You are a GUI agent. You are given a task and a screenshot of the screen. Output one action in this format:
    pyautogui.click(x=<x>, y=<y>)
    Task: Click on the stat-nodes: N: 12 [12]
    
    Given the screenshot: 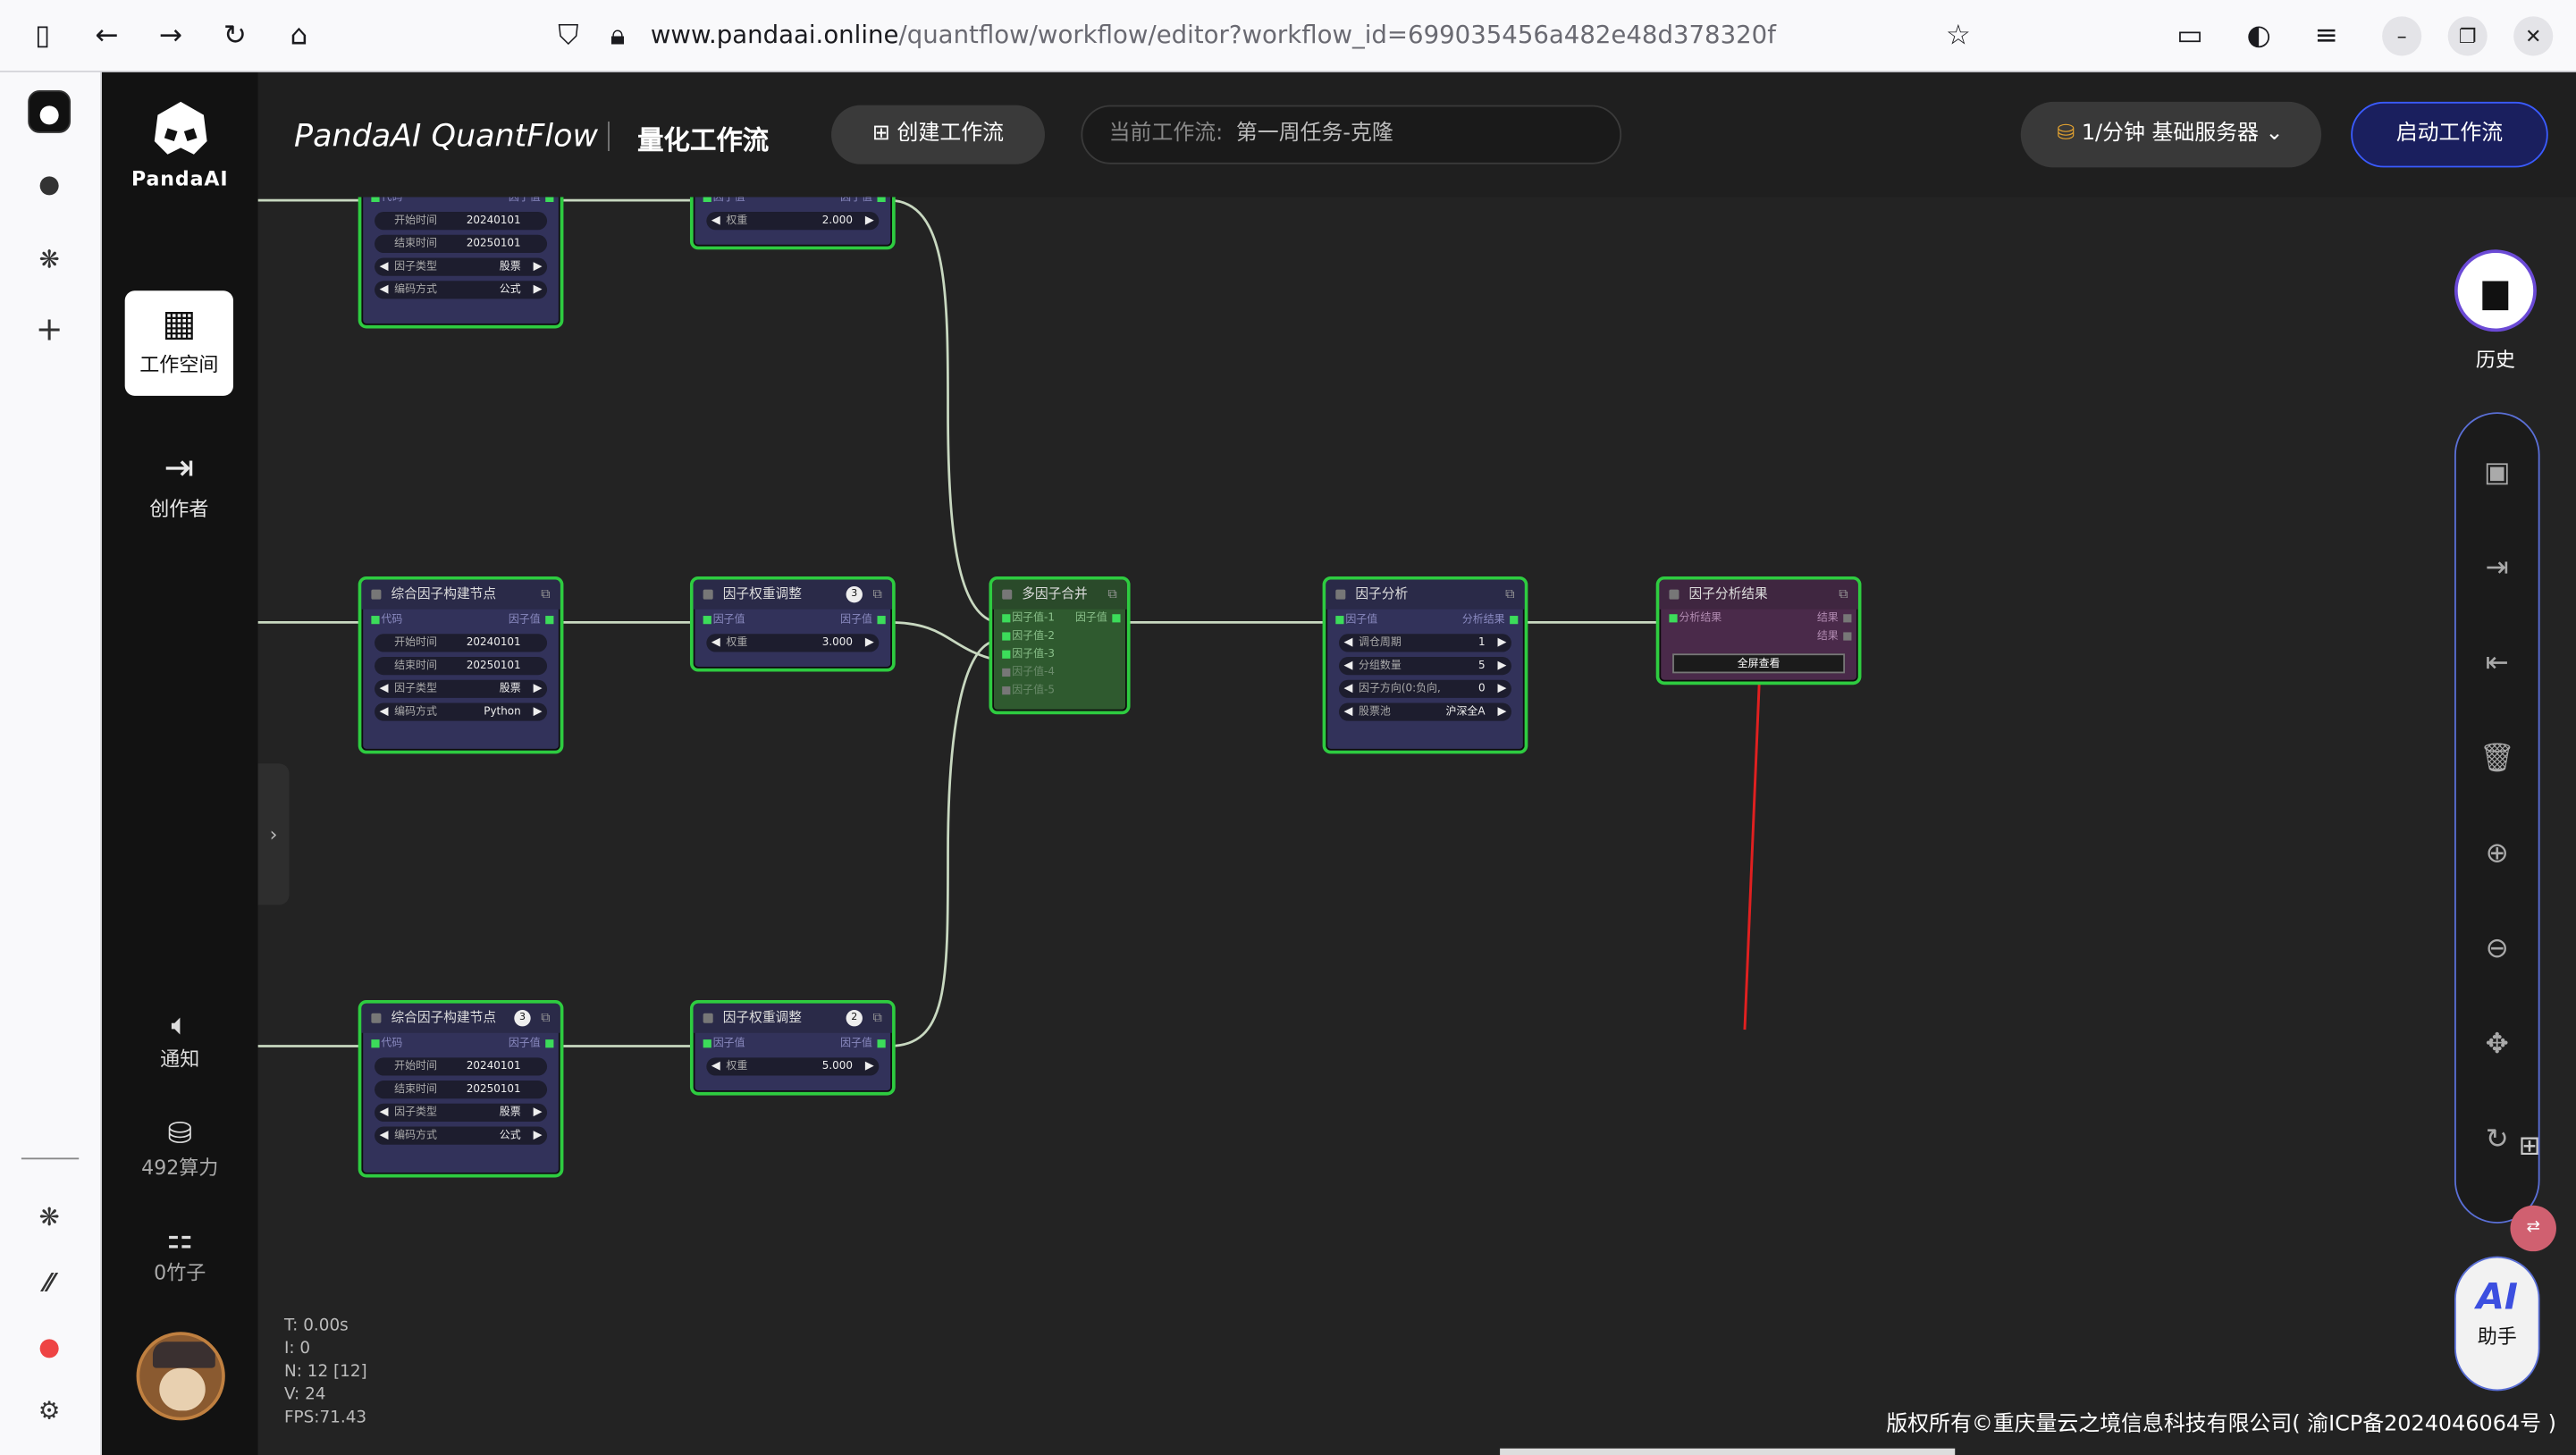 What is the action you would take?
    pyautogui.click(x=325, y=1372)
    